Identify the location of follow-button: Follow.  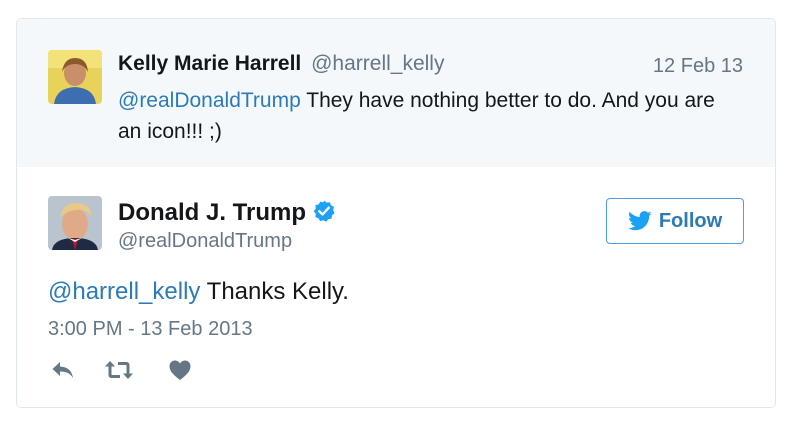
(675, 221).